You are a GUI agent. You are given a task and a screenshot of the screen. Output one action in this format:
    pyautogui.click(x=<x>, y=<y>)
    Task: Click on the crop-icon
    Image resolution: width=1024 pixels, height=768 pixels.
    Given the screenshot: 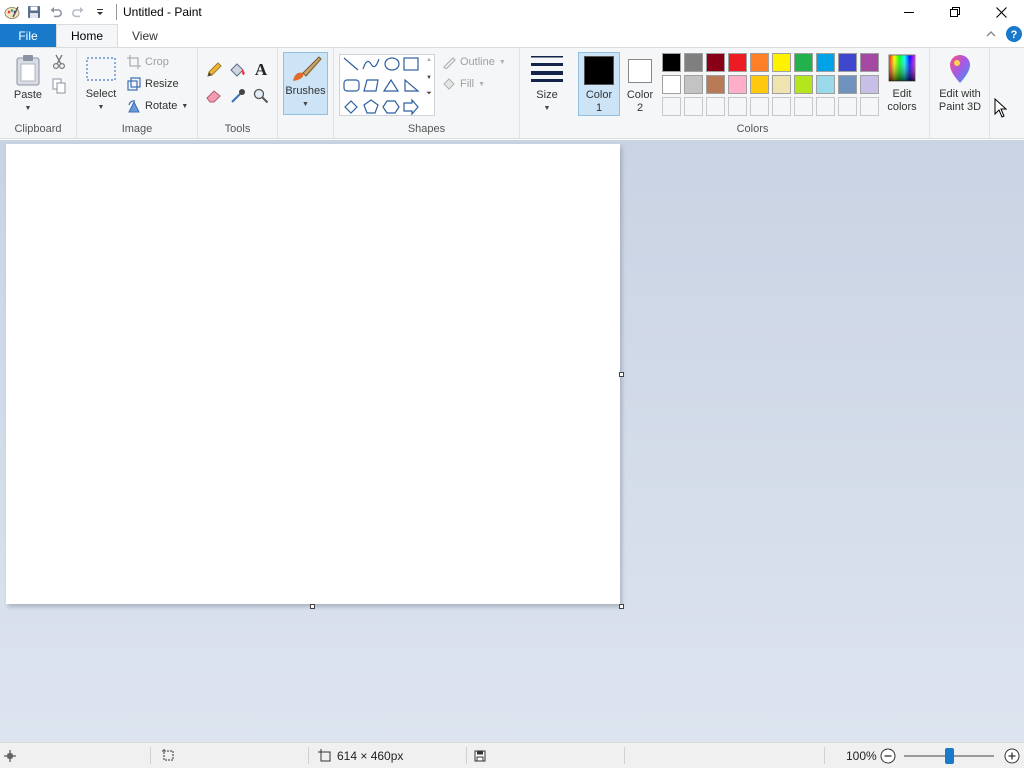 What is the action you would take?
    pyautogui.click(x=134, y=62)
    